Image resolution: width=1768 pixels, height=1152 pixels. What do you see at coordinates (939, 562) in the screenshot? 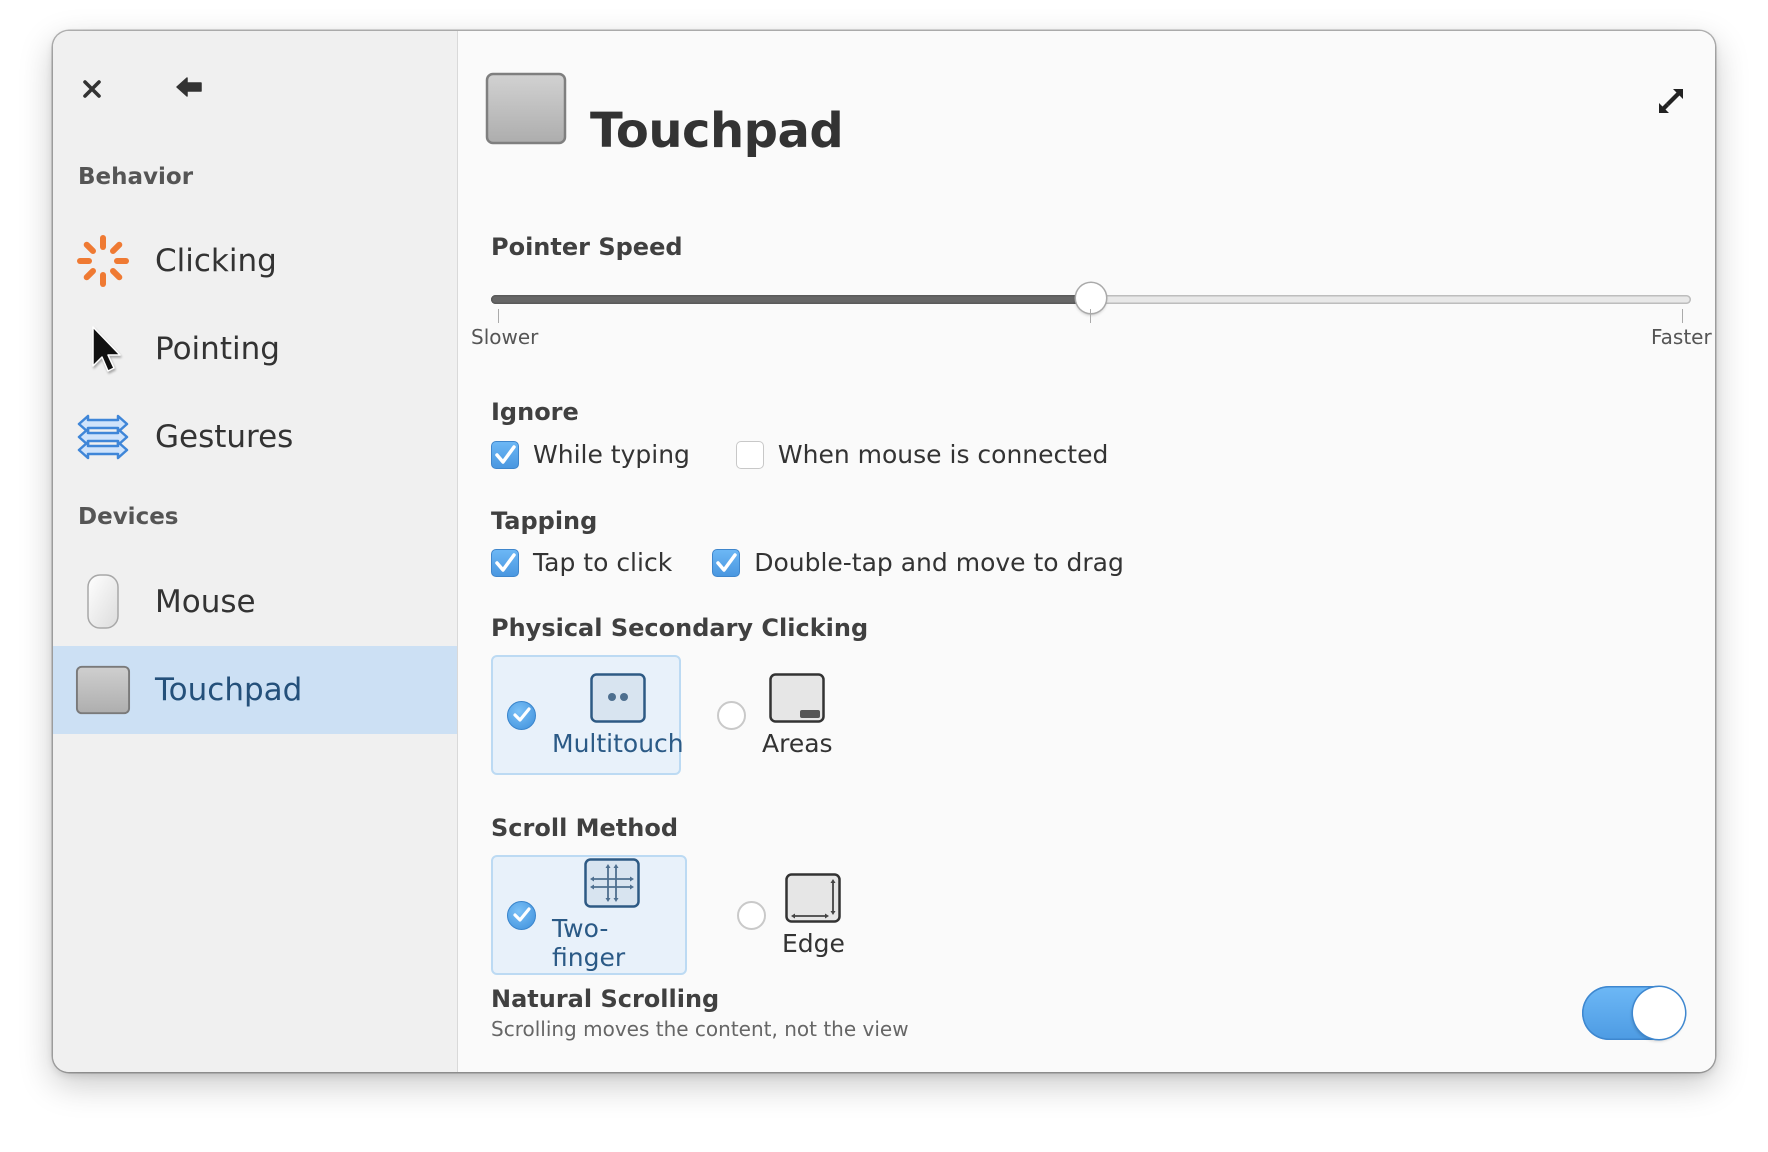
I see `checkbox-label: Double-tap and move to drag` at bounding box center [939, 562].